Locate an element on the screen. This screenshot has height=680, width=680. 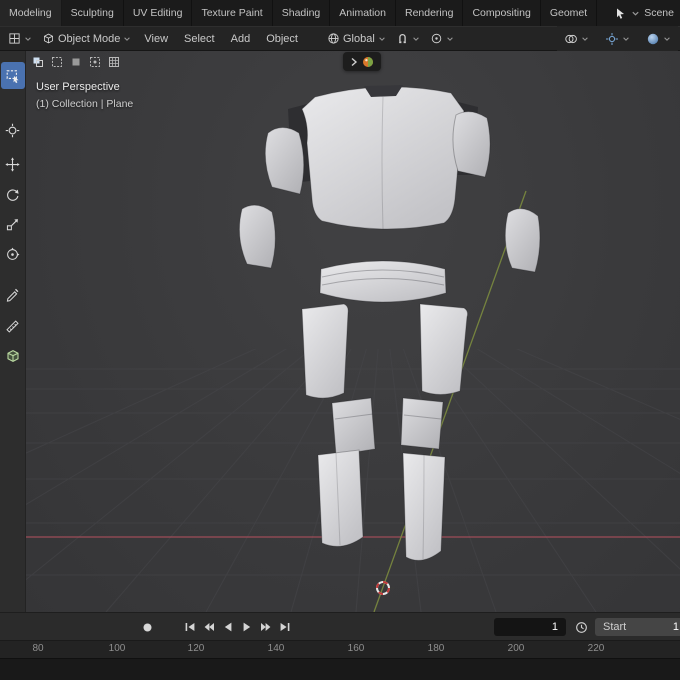
status-bar is located at coordinates (340, 669).